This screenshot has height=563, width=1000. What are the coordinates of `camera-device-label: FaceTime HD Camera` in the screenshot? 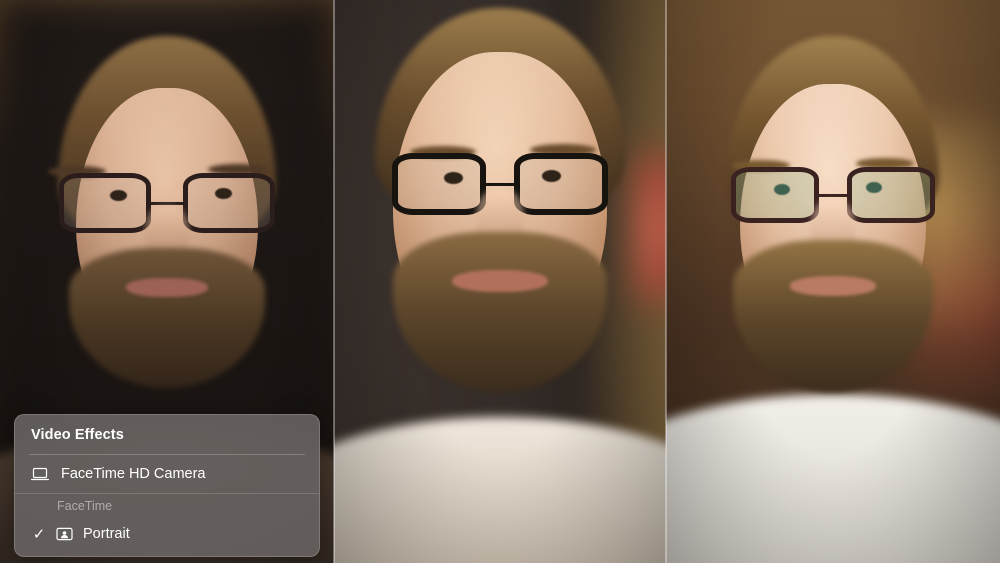 It's located at (133, 474).